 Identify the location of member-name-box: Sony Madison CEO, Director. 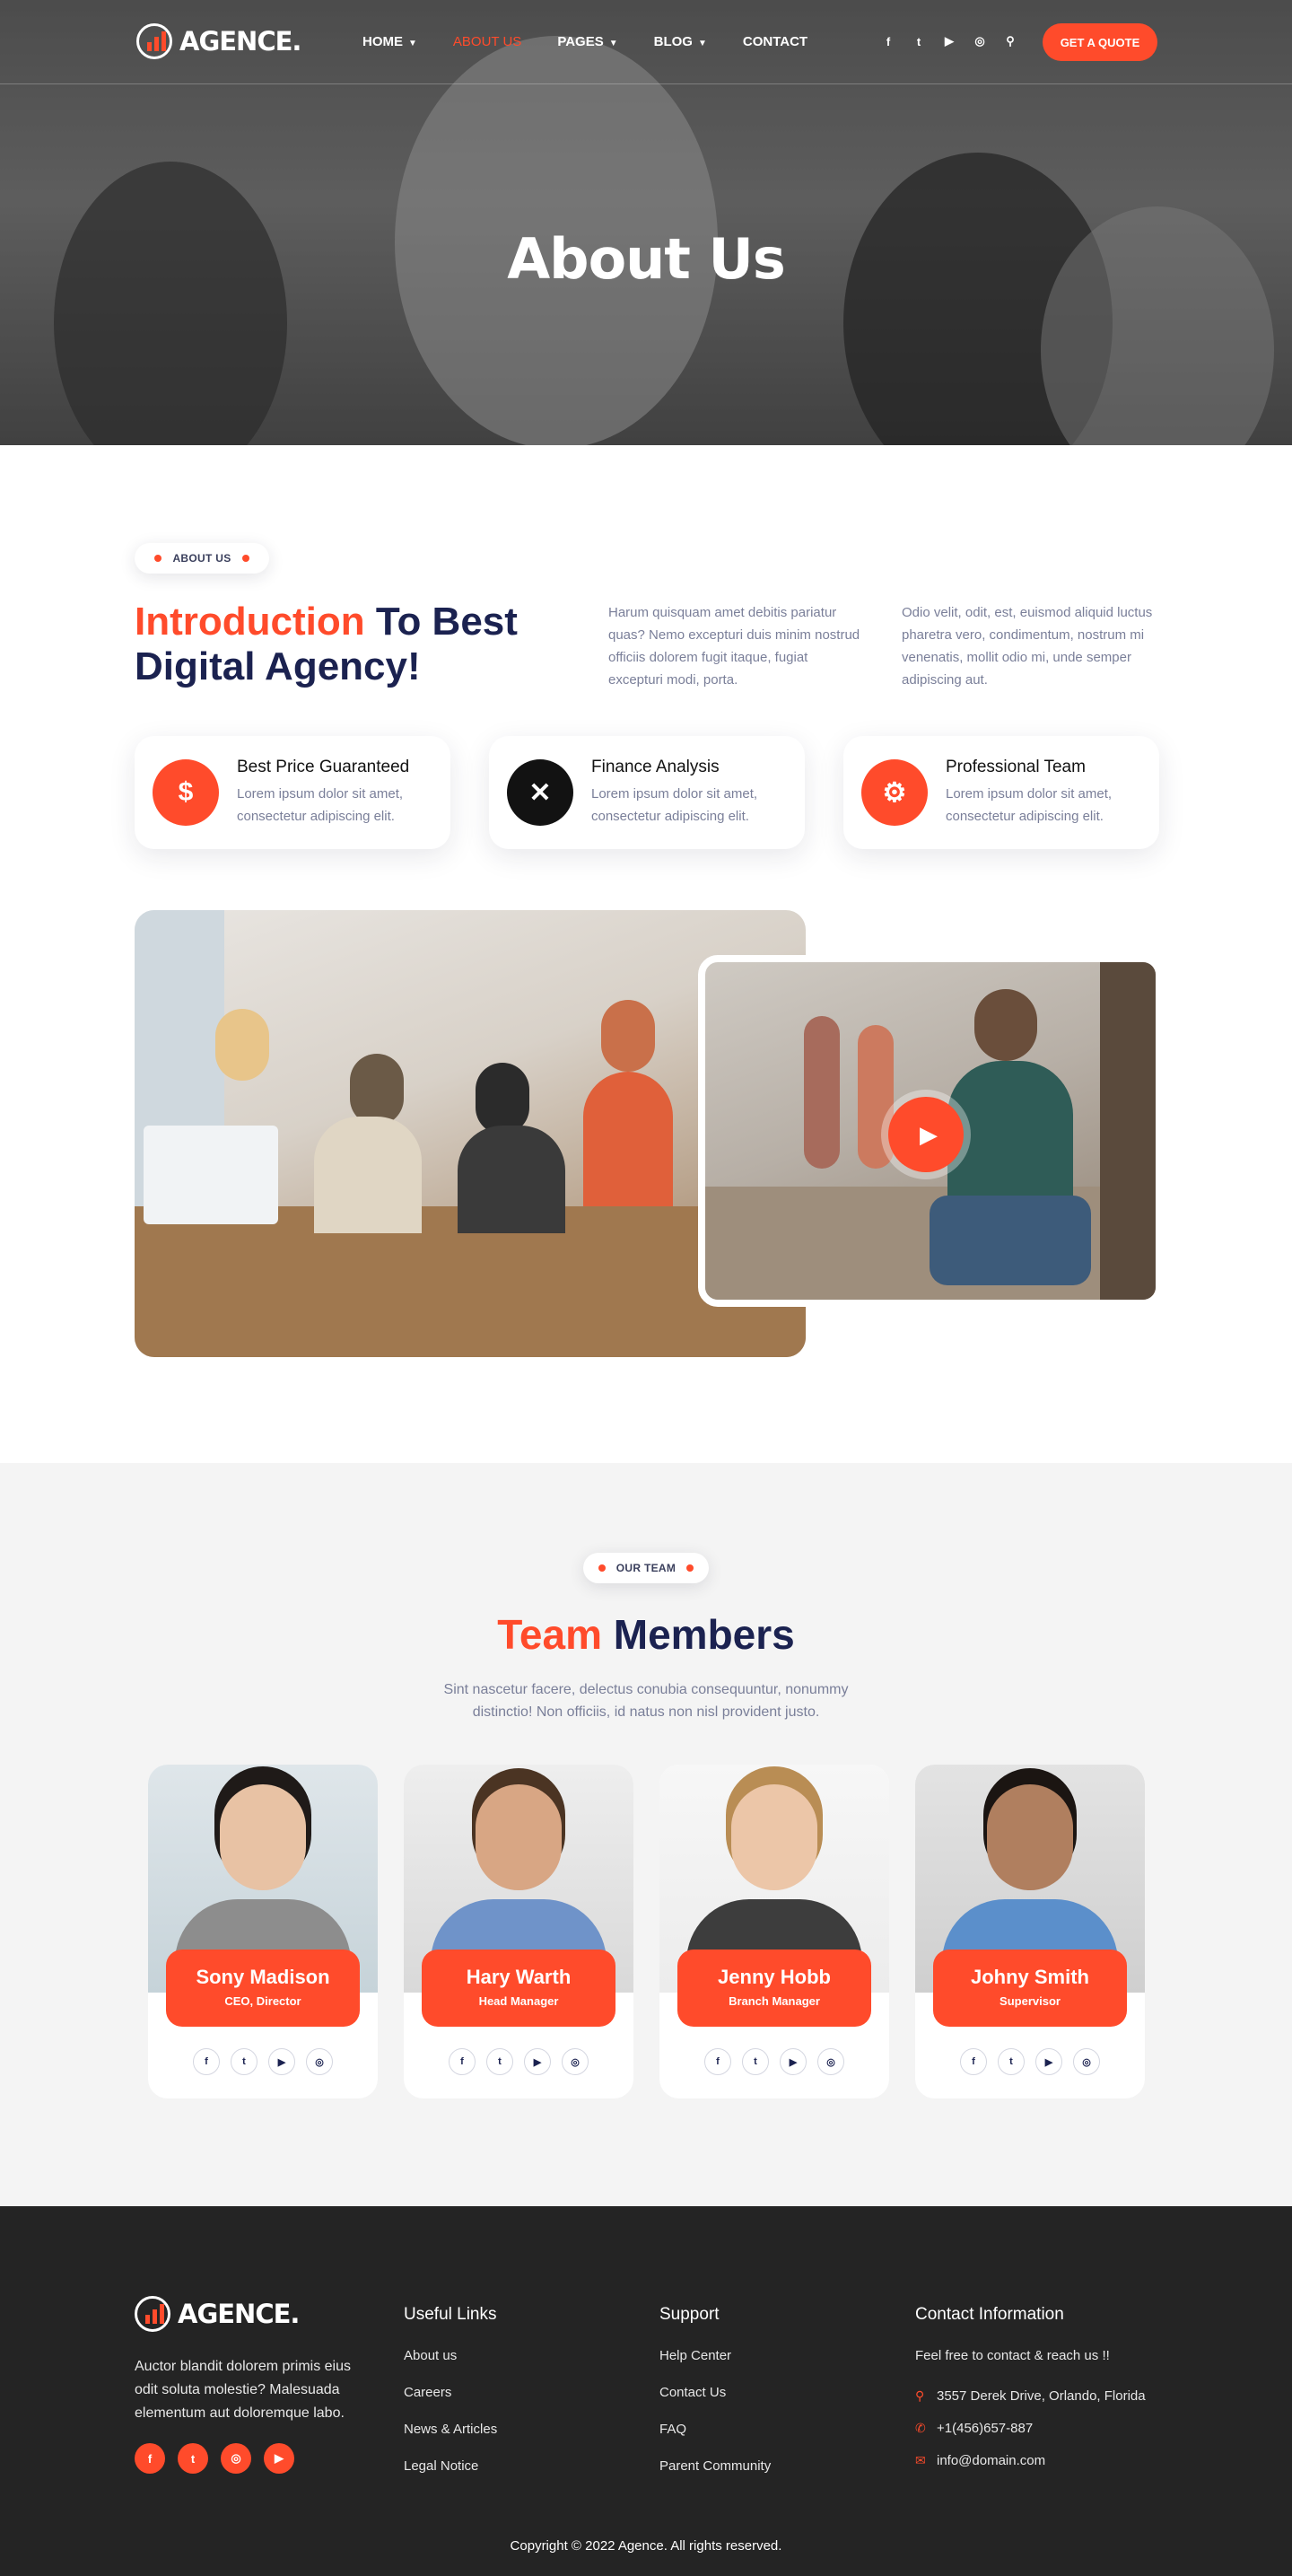
(263, 1989).